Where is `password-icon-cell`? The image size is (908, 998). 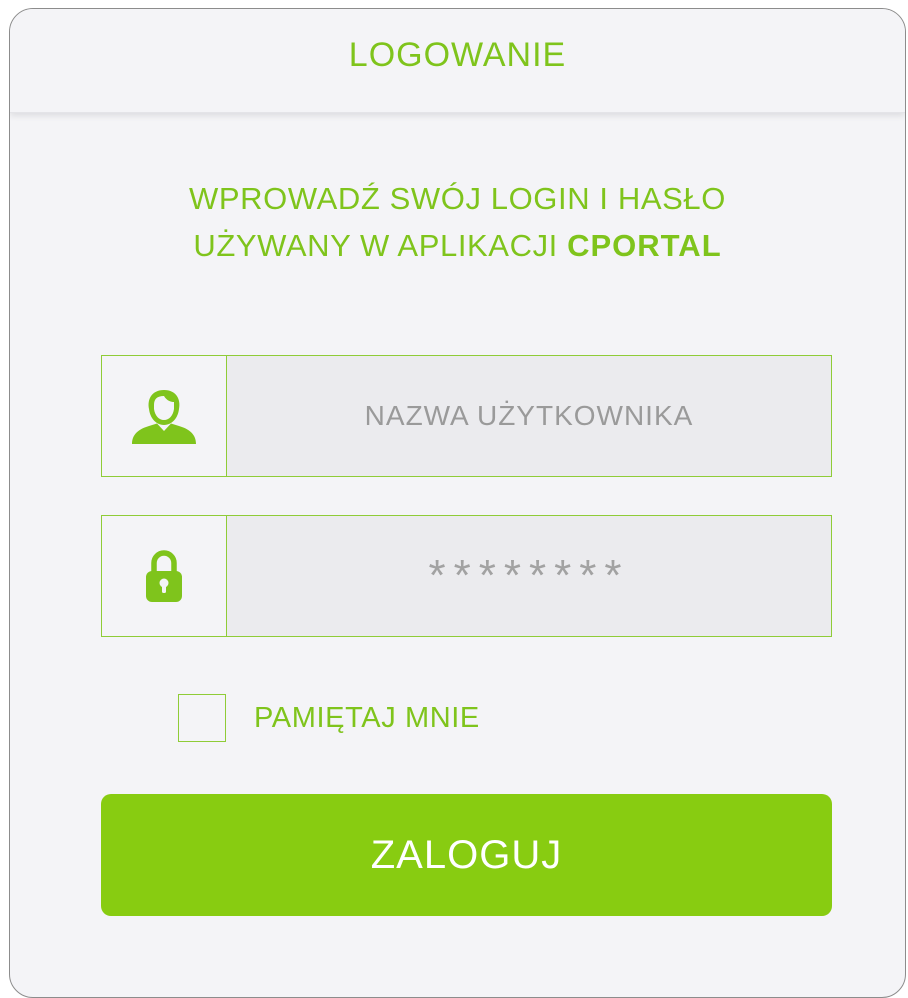
password-icon-cell is located at coordinates (164, 576).